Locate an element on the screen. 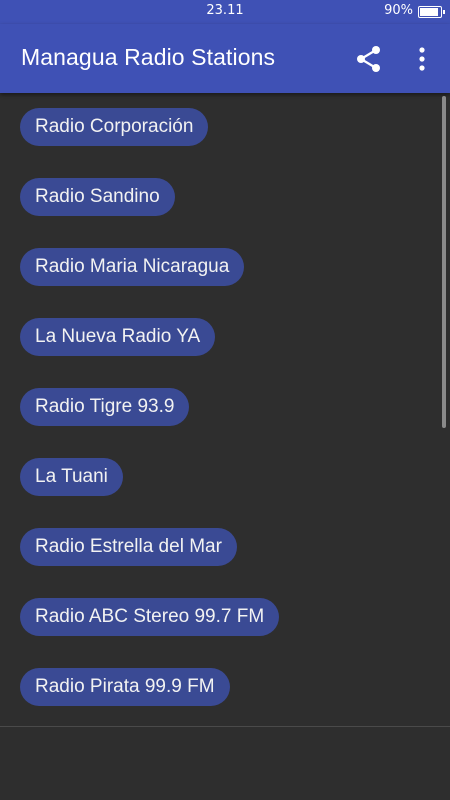  scrollbar is located at coordinates (444, 262).